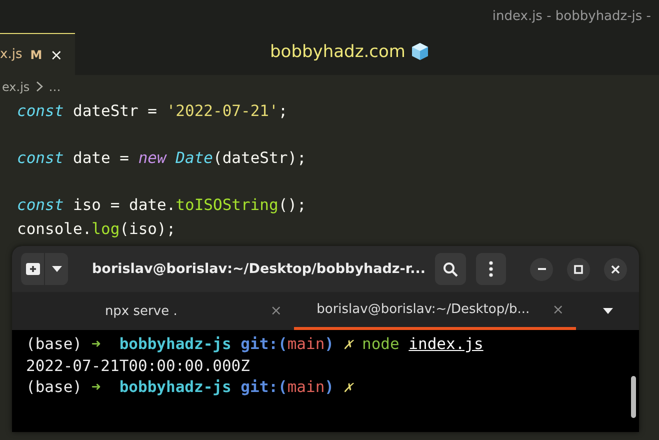  I want to click on terminal-tab: npx serve . ×, so click(153, 311).